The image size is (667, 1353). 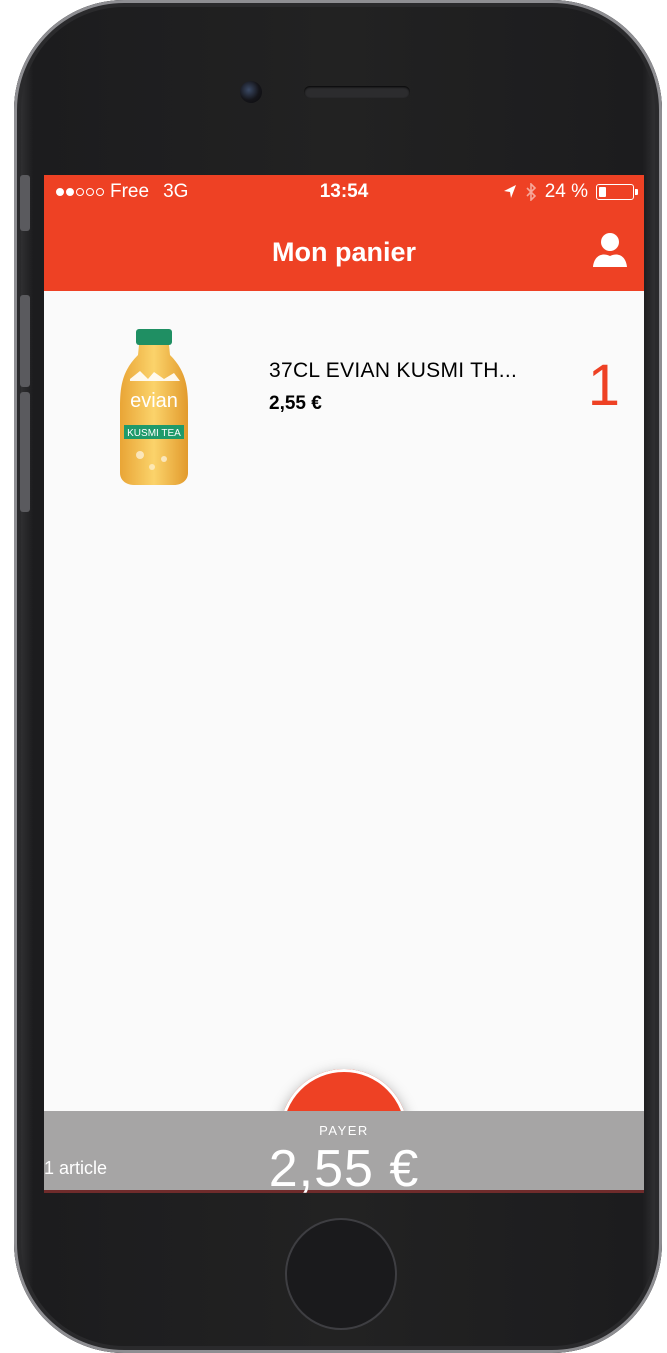 I want to click on front-camera, so click(x=251, y=92).